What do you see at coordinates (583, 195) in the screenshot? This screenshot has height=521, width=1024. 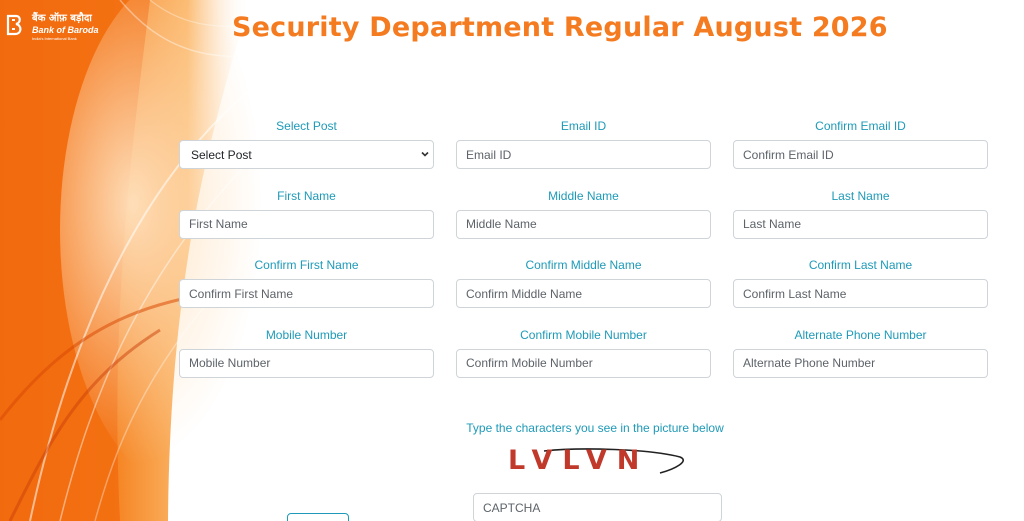 I see `middle-name-label: Middle Name` at bounding box center [583, 195].